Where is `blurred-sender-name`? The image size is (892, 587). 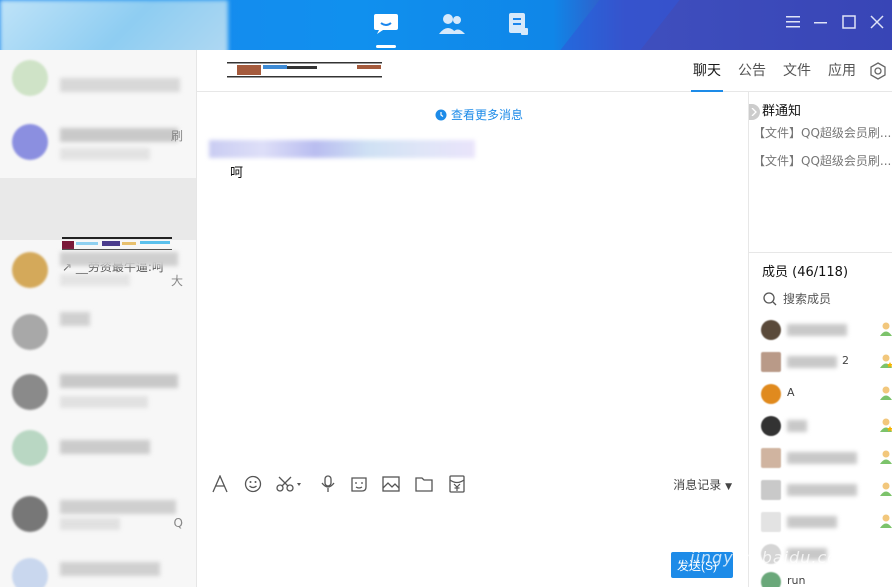 blurred-sender-name is located at coordinates (342, 149).